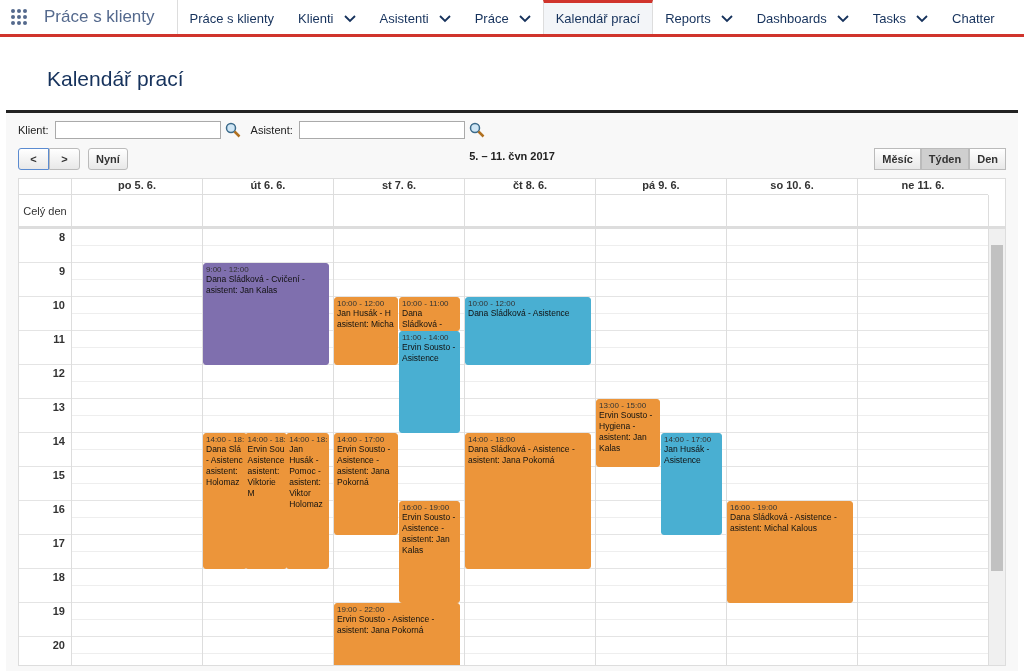 The height and width of the screenshot is (672, 1024). I want to click on day-header: pá 9. 6., so click(660, 187).